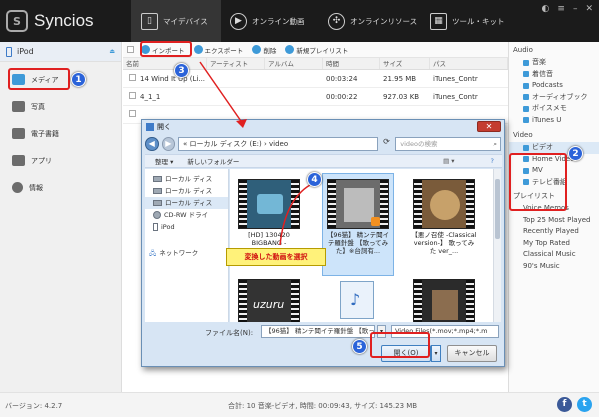  Describe the element at coordinates (554, 267) in the screenshot. I see `playlist-item: 90's Music` at that location.